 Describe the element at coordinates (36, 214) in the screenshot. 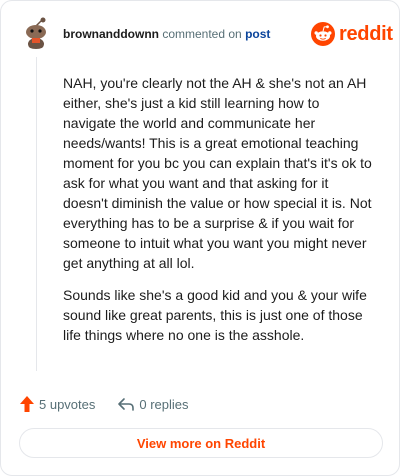

I see `thread-line` at that location.